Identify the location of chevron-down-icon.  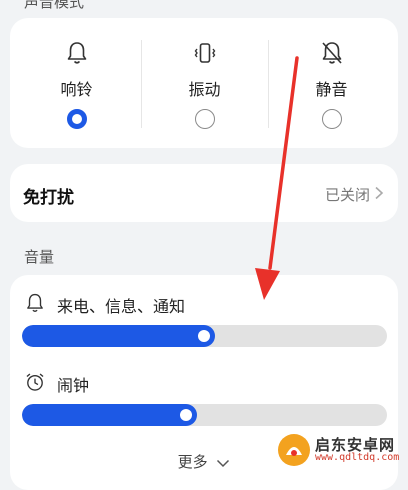
(223, 463).